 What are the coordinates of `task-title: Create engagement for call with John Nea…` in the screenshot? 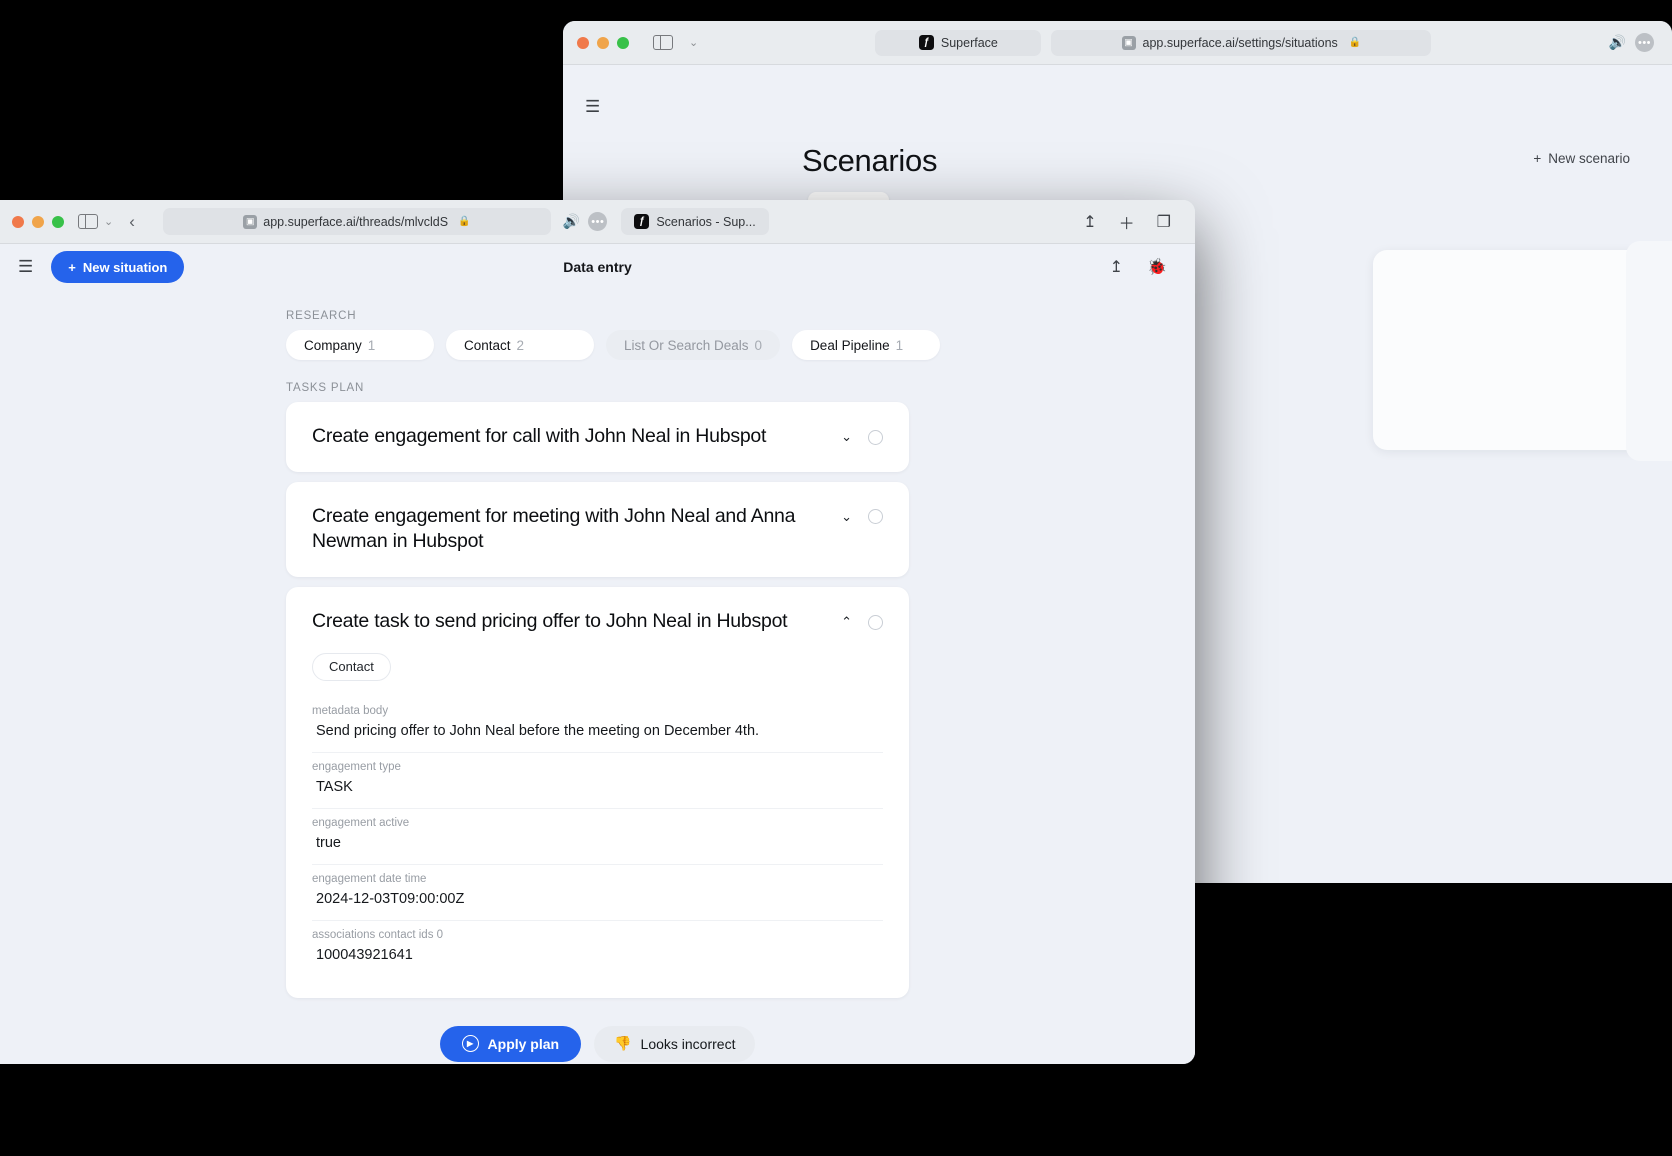 It's located at (539, 436).